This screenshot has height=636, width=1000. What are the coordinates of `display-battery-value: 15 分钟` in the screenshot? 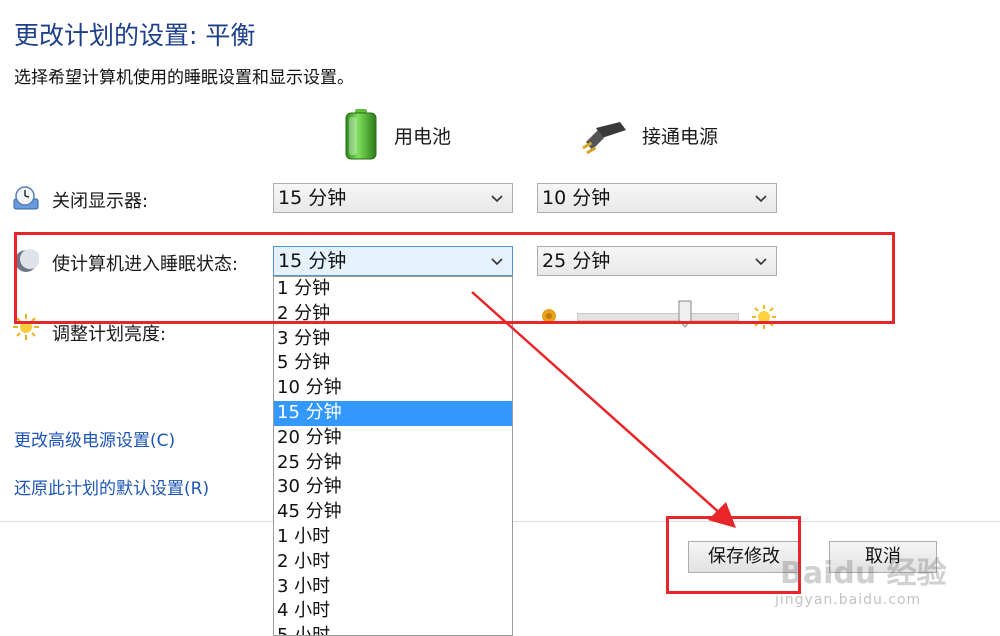 It's located at (312, 198).